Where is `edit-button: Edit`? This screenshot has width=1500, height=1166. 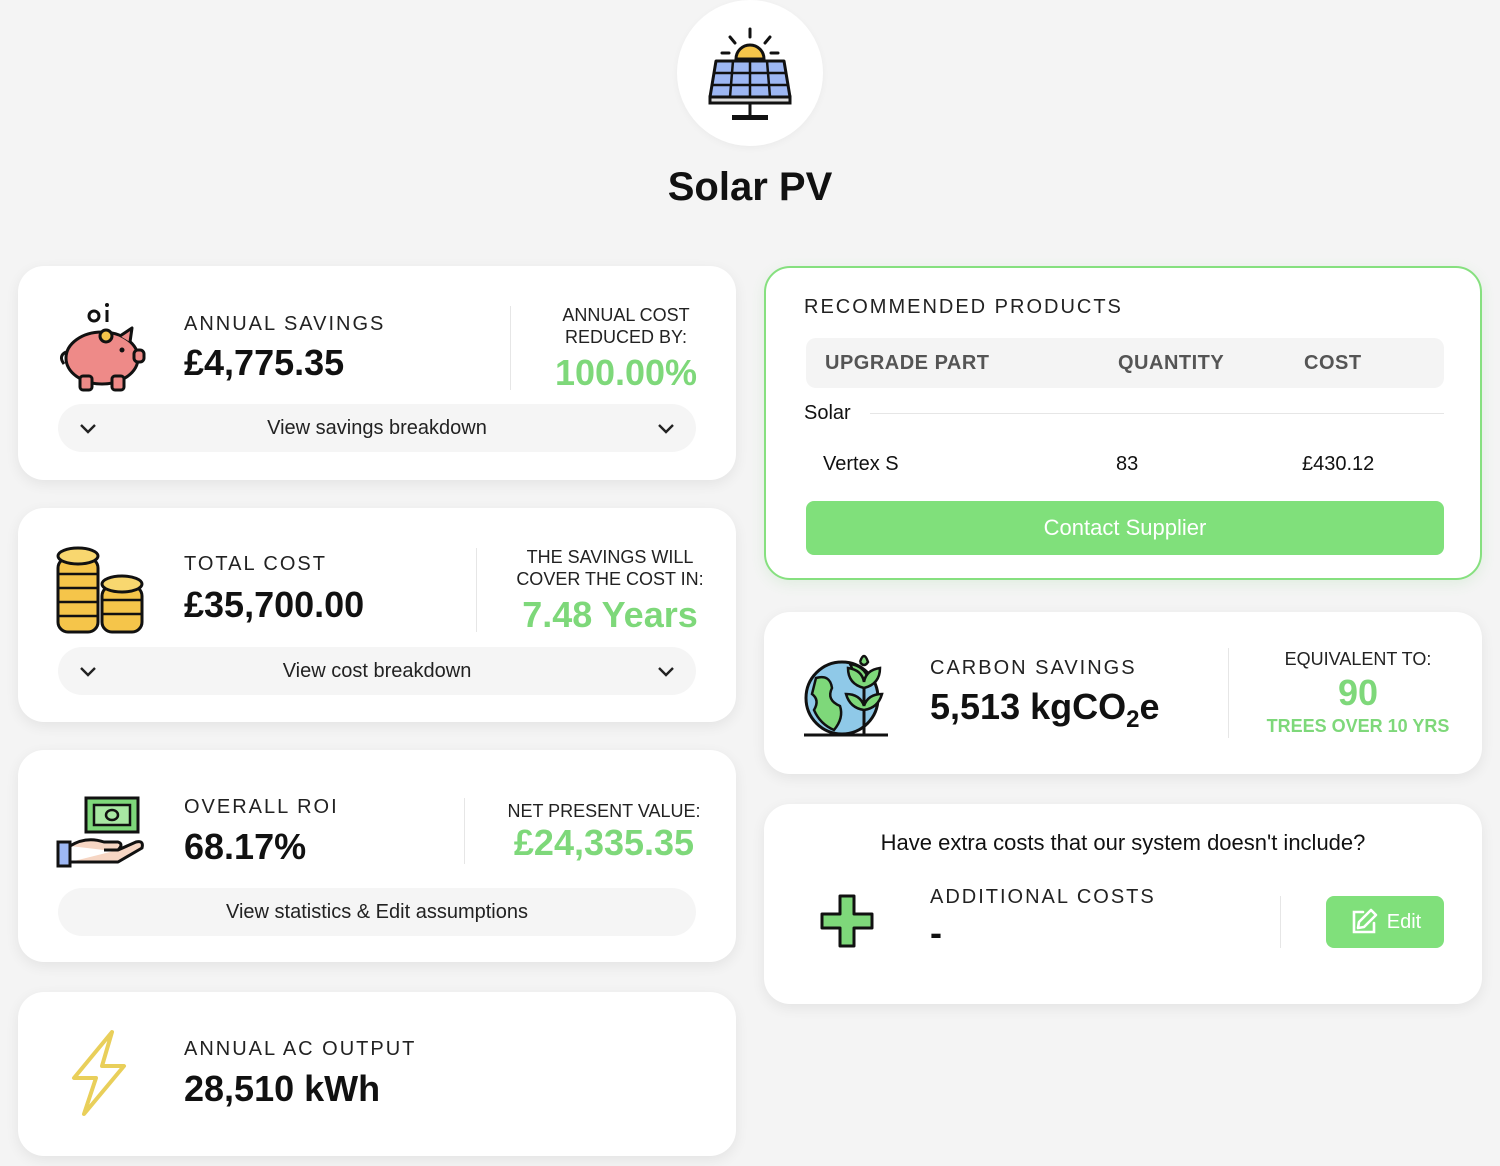 edit-button: Edit is located at coordinates (1385, 922).